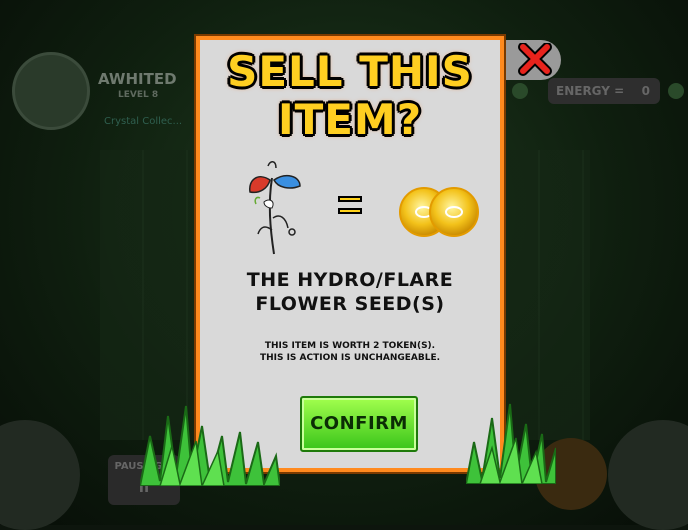  I want to click on token-coin-icon, so click(454, 212).